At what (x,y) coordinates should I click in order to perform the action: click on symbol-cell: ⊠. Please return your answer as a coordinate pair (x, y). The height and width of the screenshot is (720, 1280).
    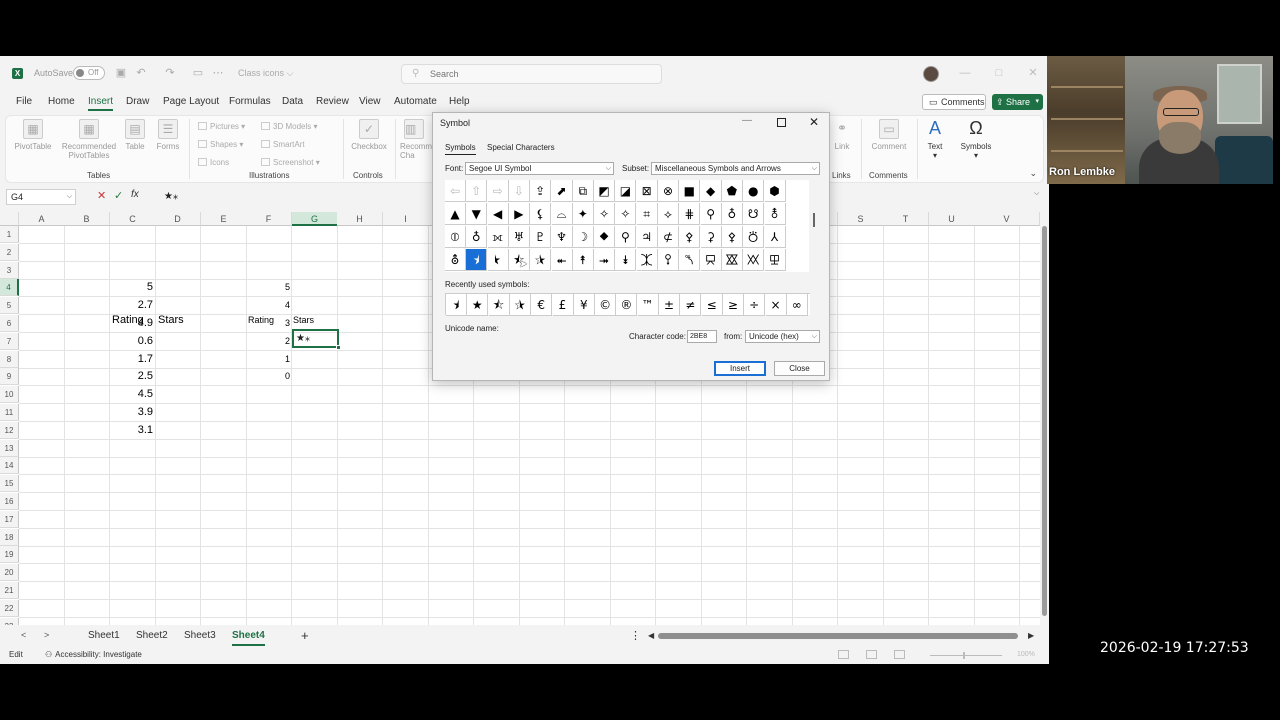
    Looking at the image, I should click on (647, 191).